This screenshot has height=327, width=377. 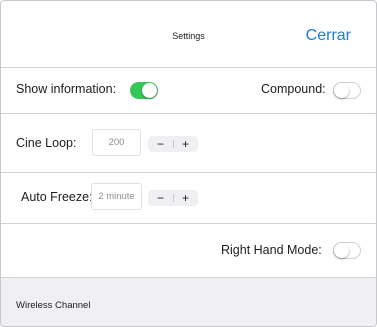 I want to click on auto-freeze-decrement-button: −, so click(x=160, y=198).